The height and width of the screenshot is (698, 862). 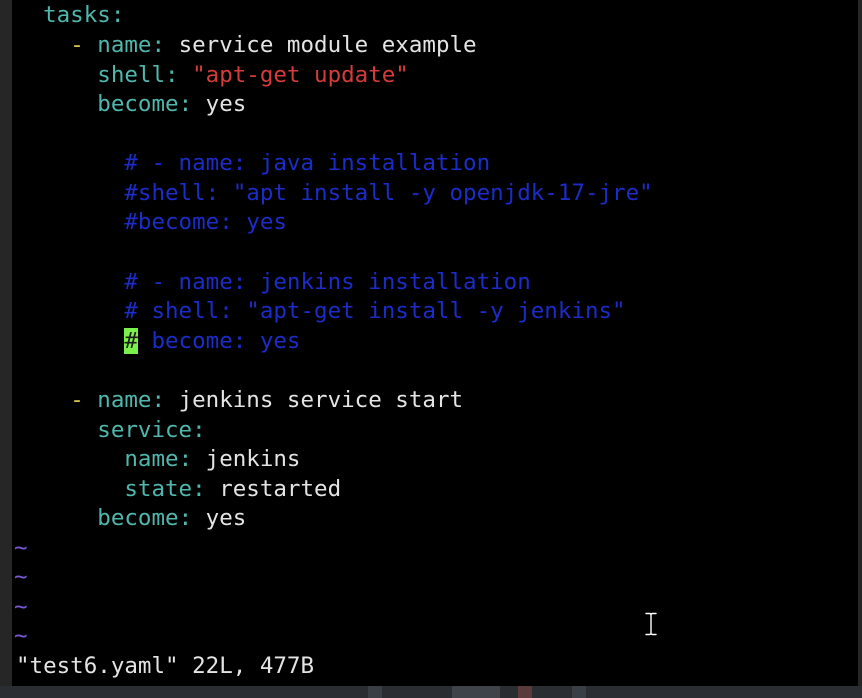 I want to click on editor-comment-line: # become: yes, so click(x=158, y=341).